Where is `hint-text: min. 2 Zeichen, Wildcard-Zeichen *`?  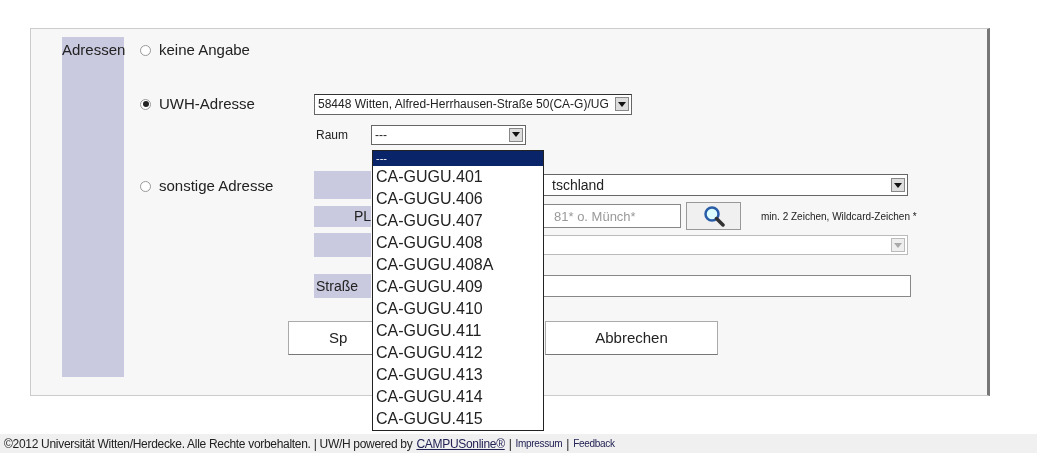 hint-text: min. 2 Zeichen, Wildcard-Zeichen * is located at coordinates (839, 216).